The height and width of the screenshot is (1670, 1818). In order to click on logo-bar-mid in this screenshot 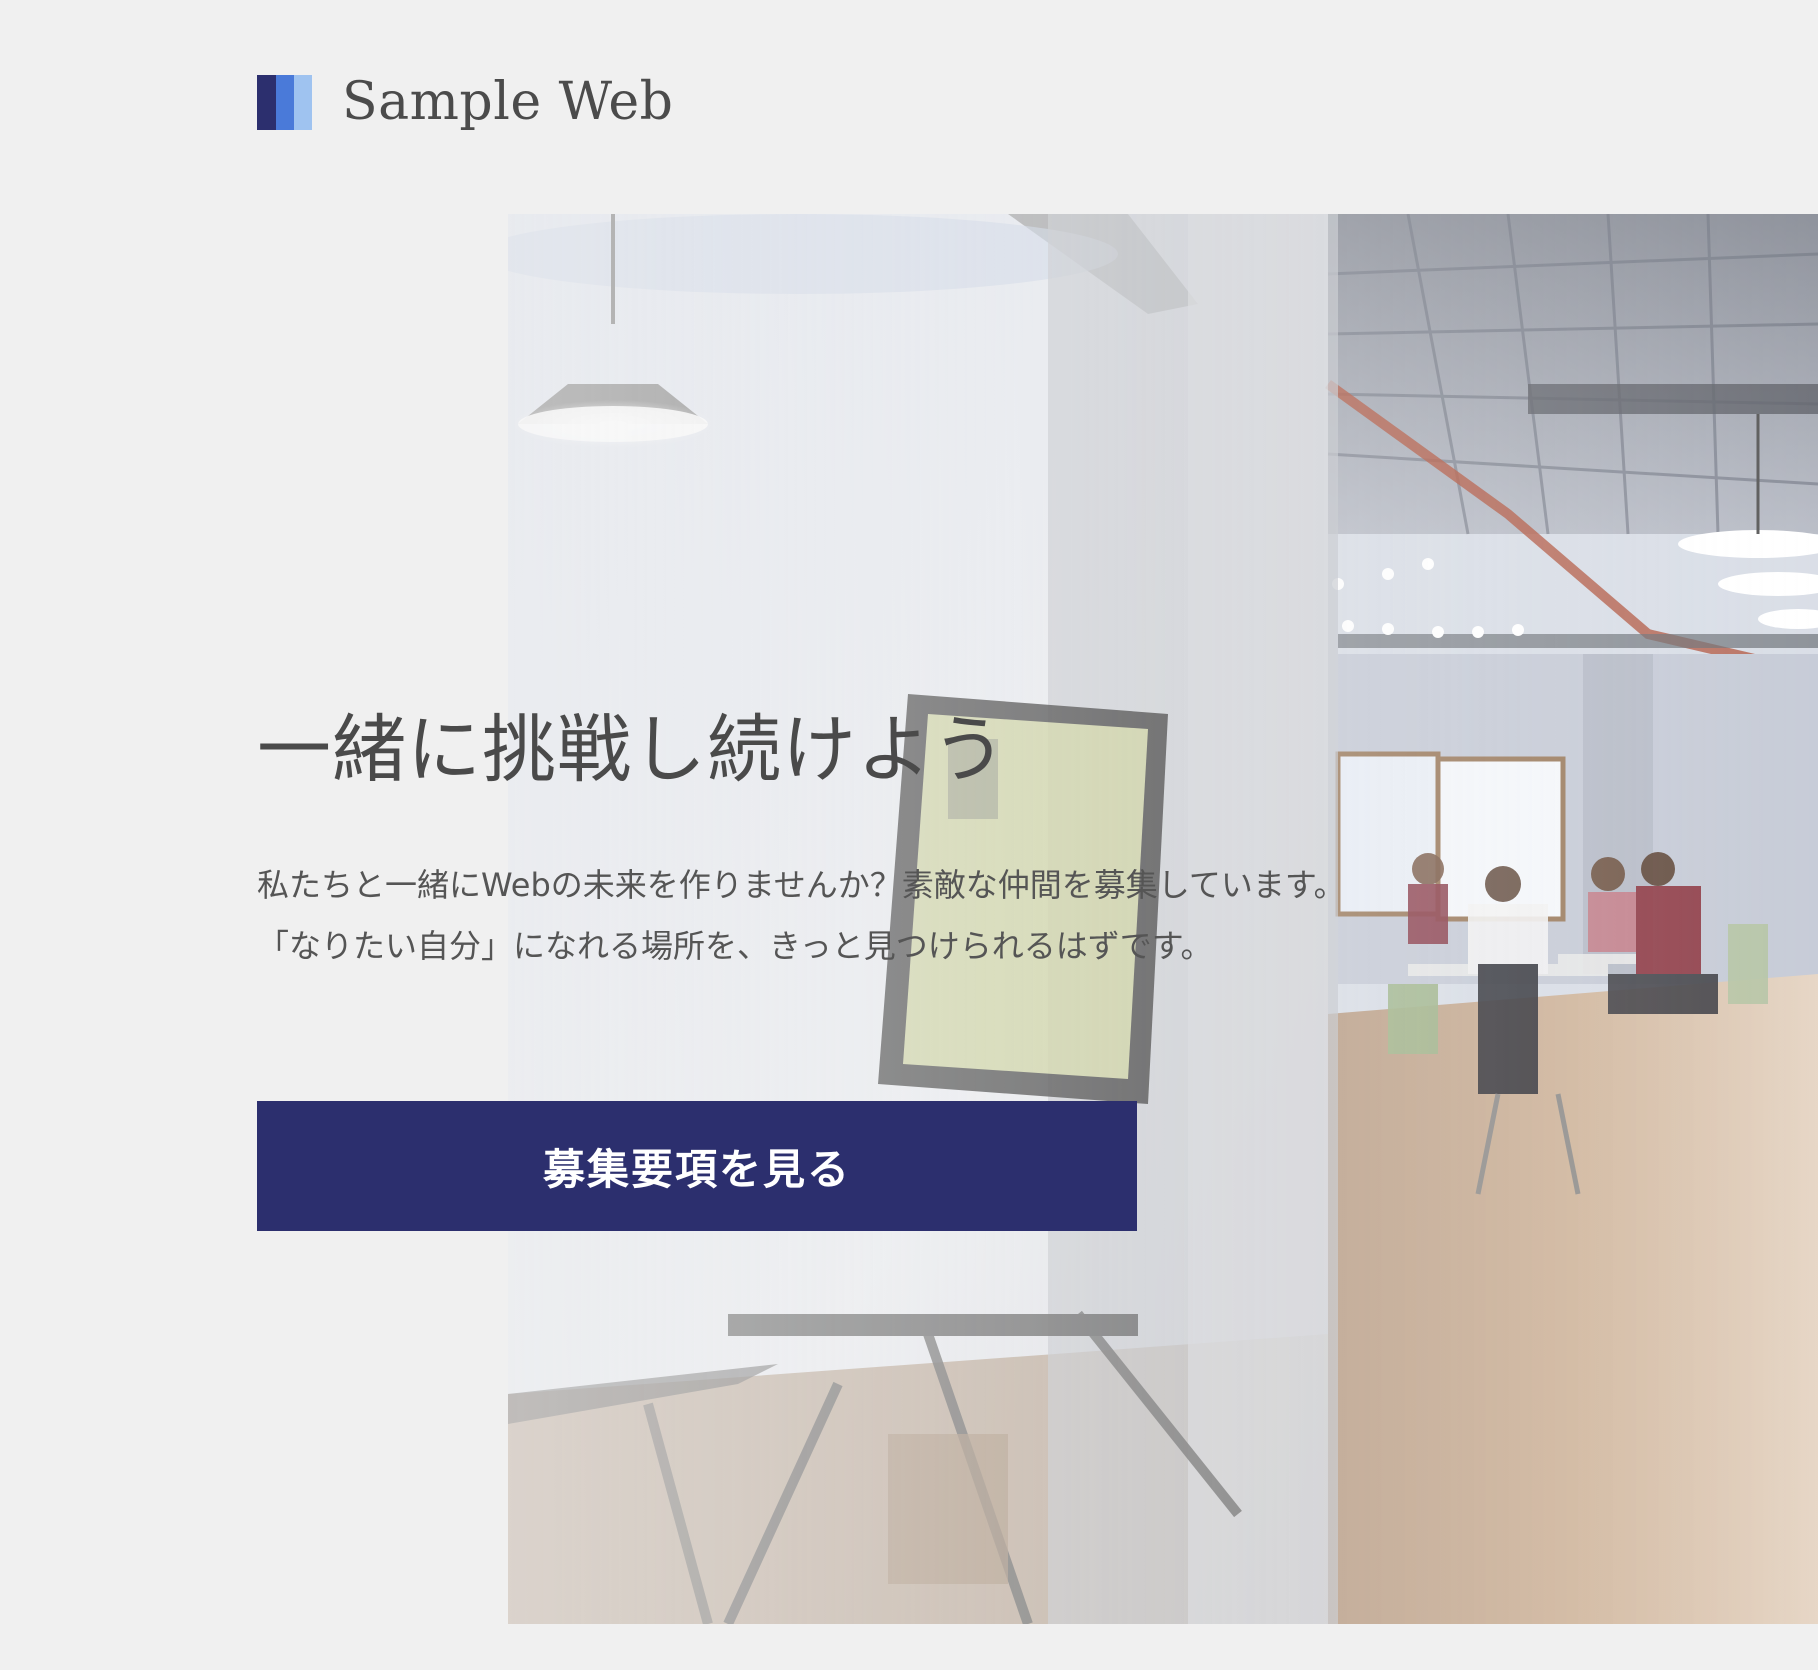, I will do `click(285, 102)`.